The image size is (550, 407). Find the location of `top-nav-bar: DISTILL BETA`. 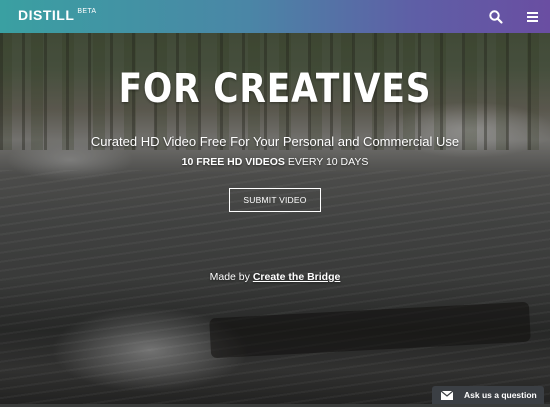

top-nav-bar: DISTILL BETA is located at coordinates (275, 16).